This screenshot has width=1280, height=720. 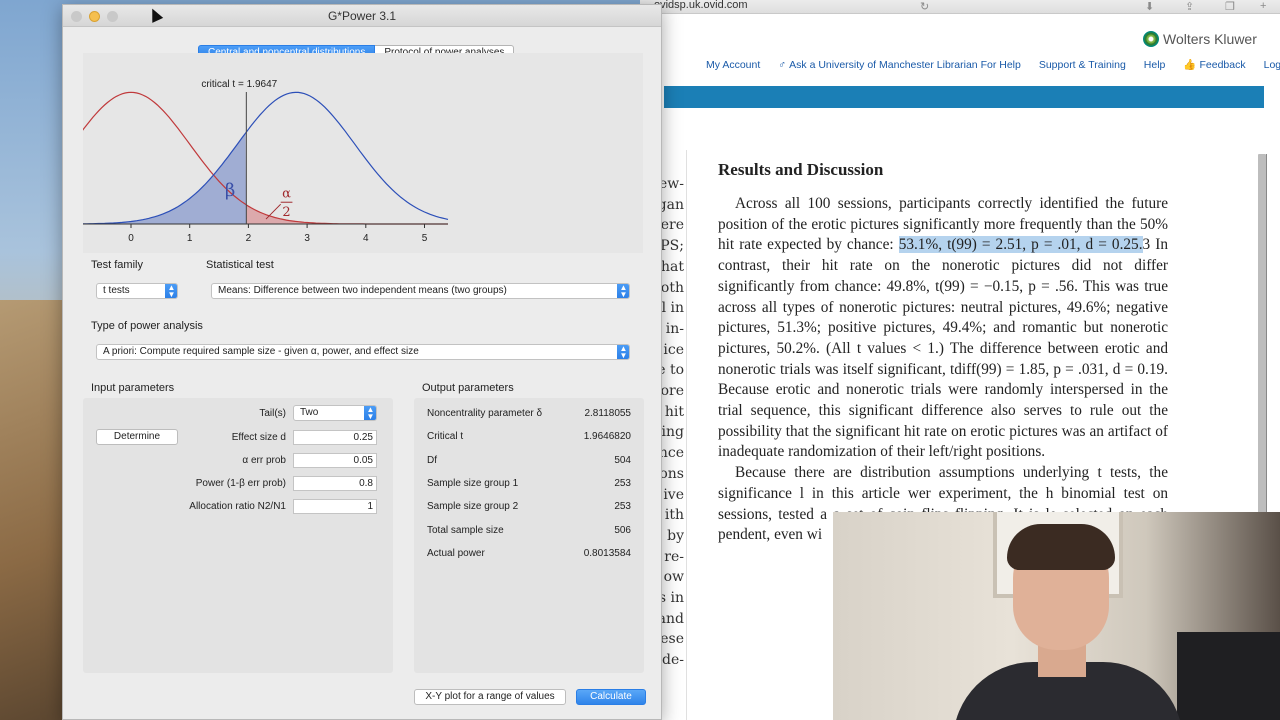 What do you see at coordinates (239, 84) in the screenshot?
I see `critical-t-label: critical t = 1.9647` at bounding box center [239, 84].